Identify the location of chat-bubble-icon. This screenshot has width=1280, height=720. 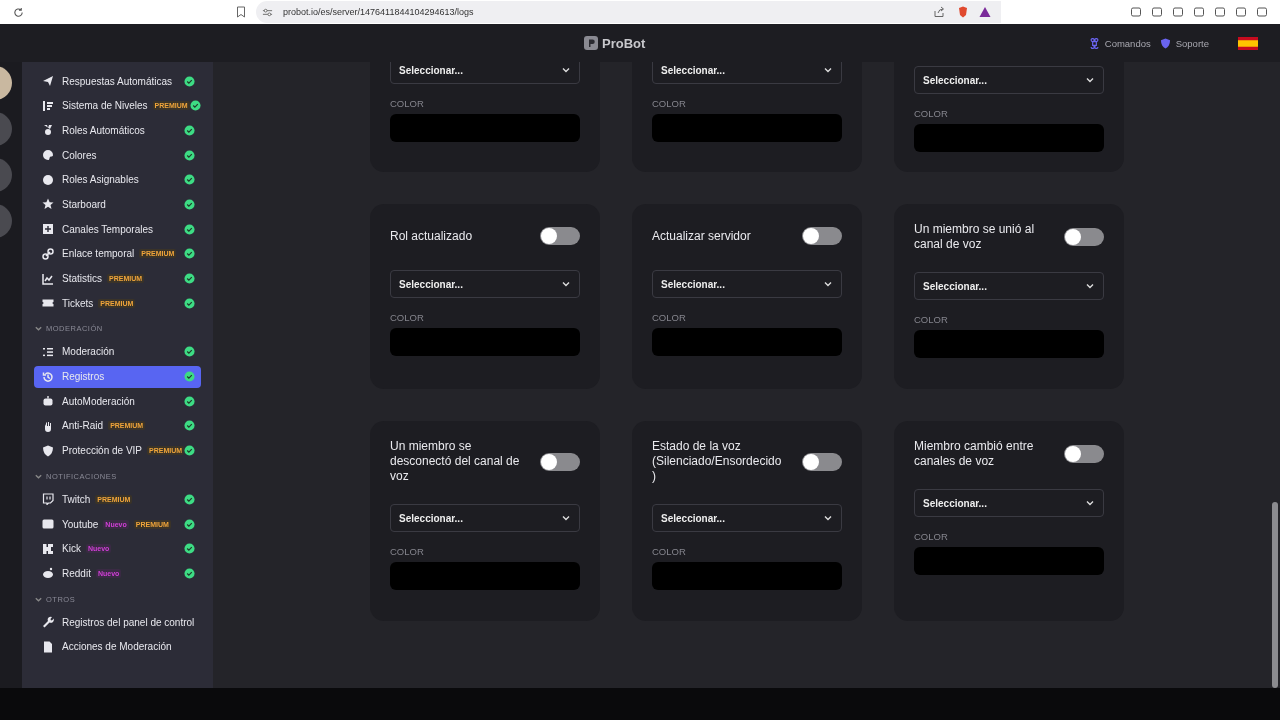
(48, 499).